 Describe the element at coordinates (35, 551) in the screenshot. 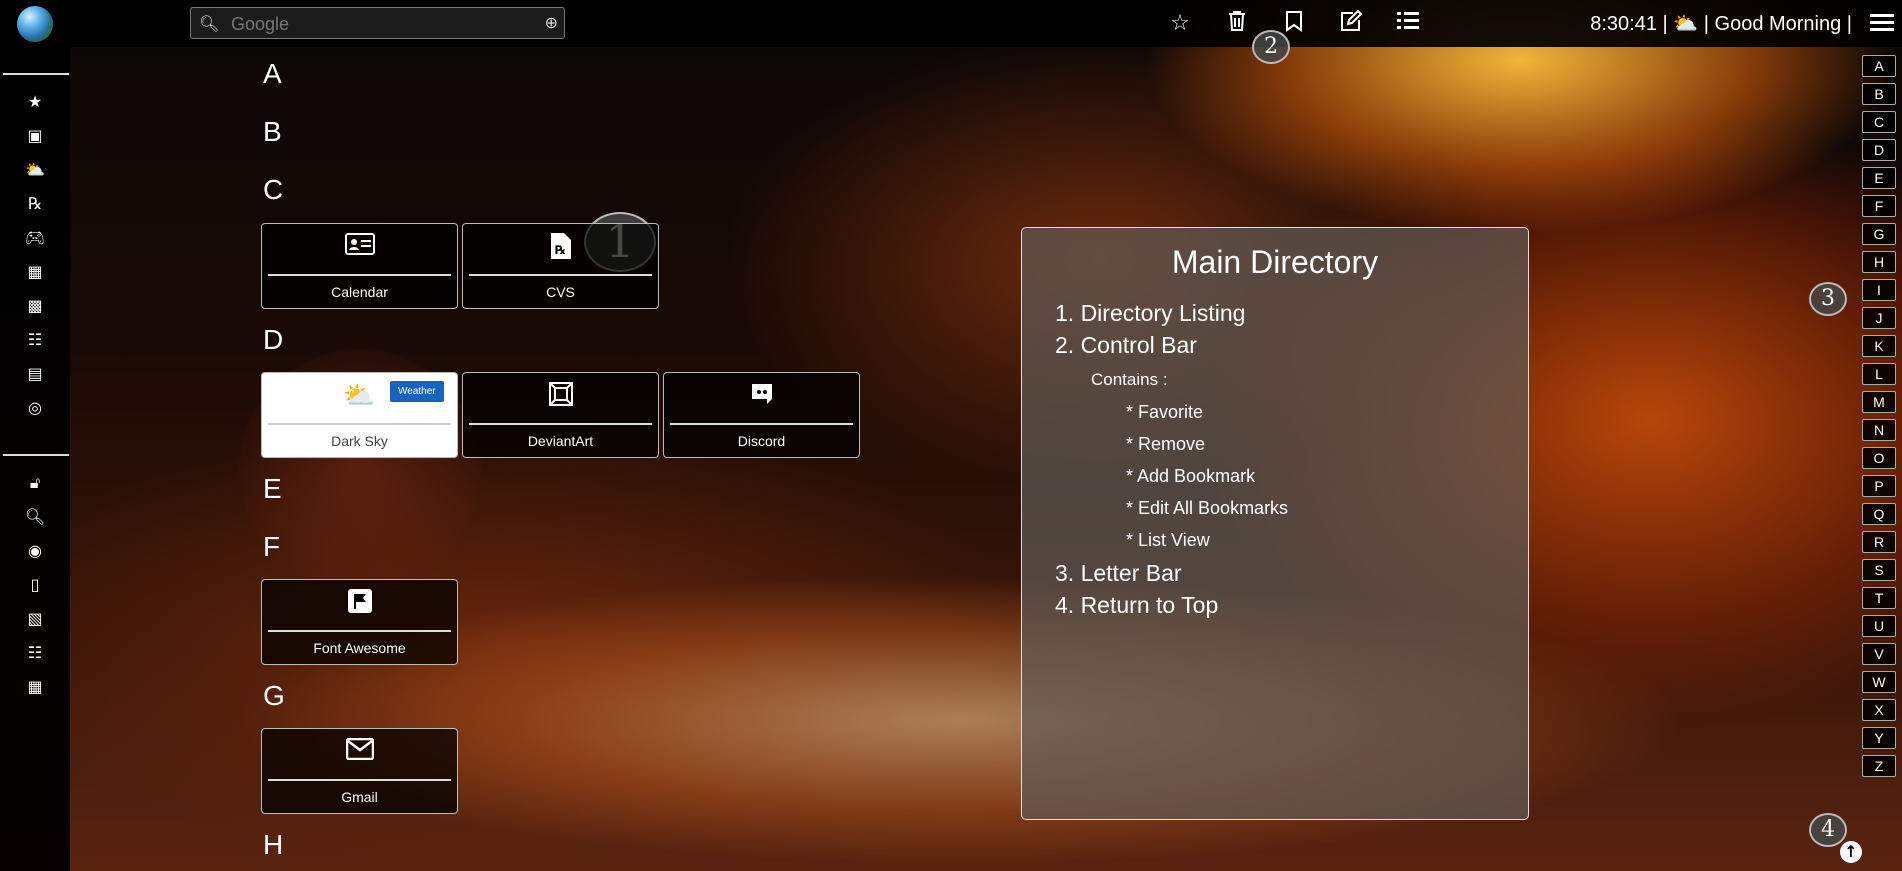

I see `spotify-icon: ◉` at that location.